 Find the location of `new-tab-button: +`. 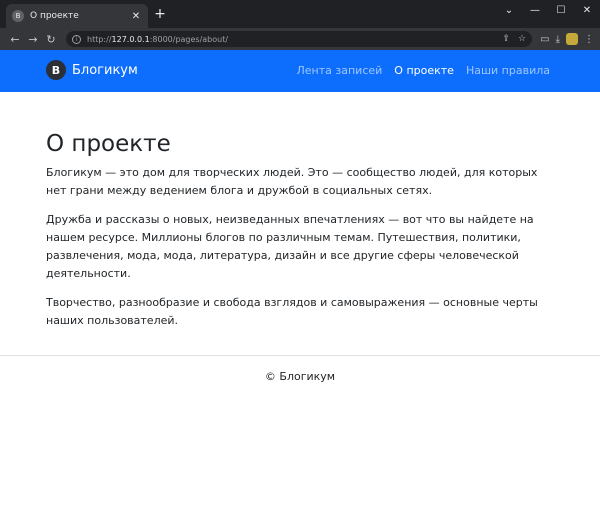

new-tab-button: + is located at coordinates (160, 14).